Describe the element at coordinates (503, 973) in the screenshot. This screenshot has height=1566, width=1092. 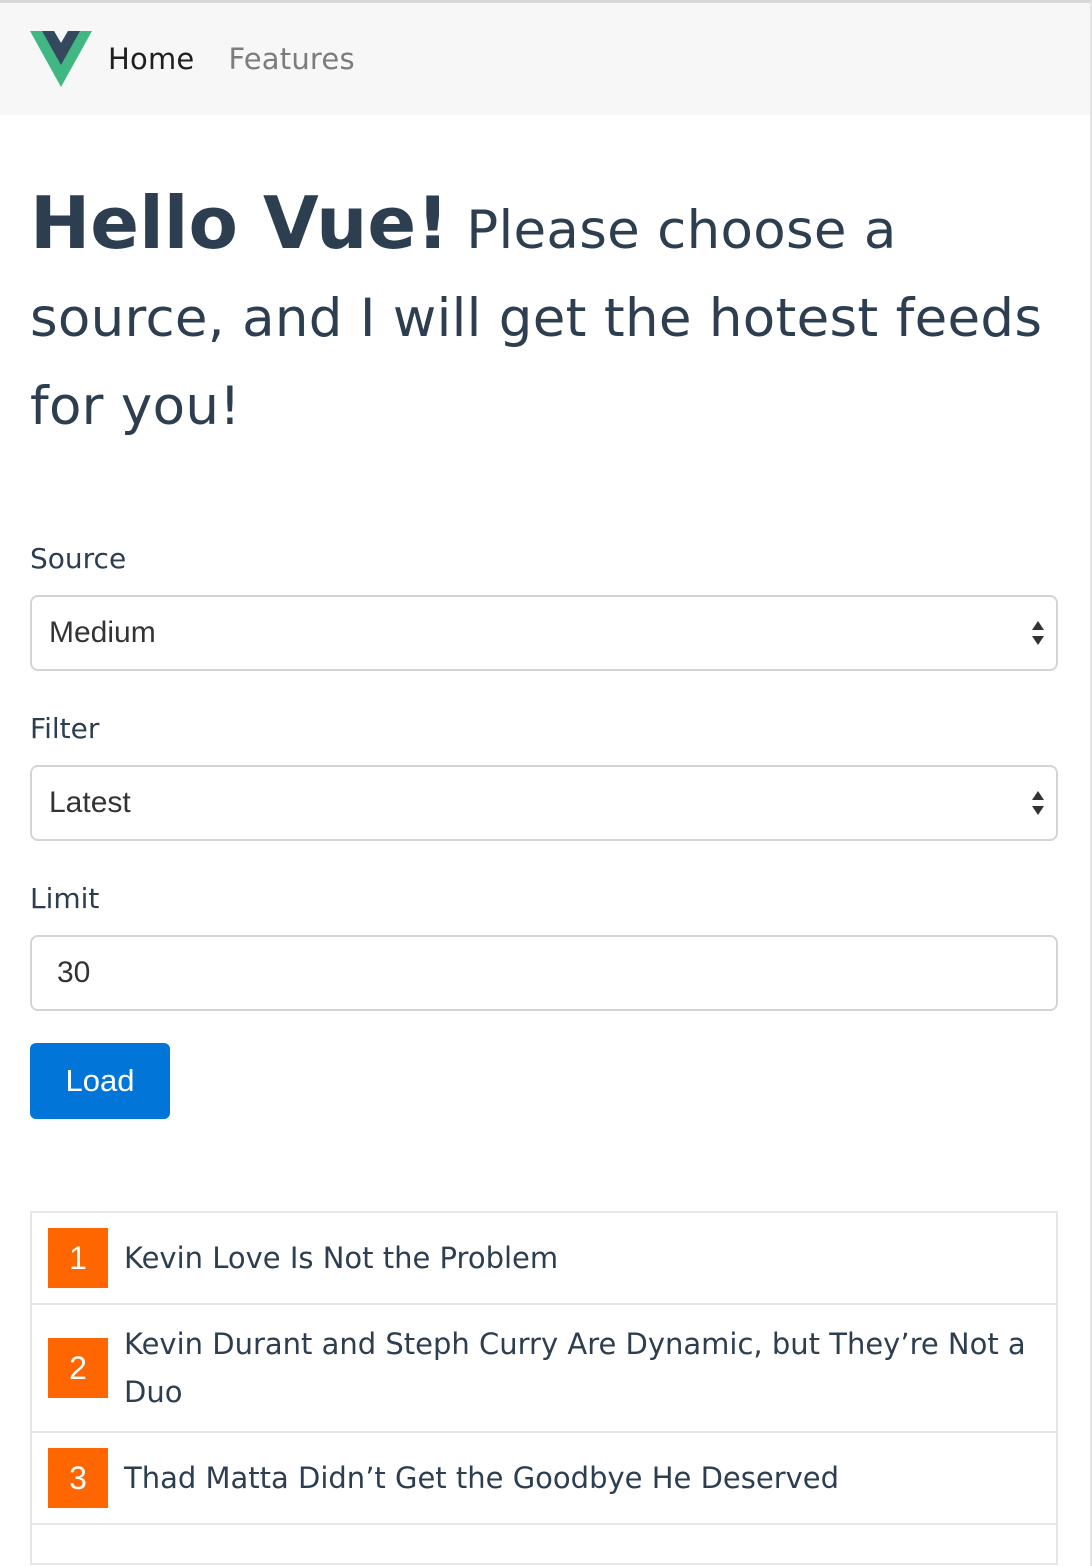
I see `limit-input` at that location.